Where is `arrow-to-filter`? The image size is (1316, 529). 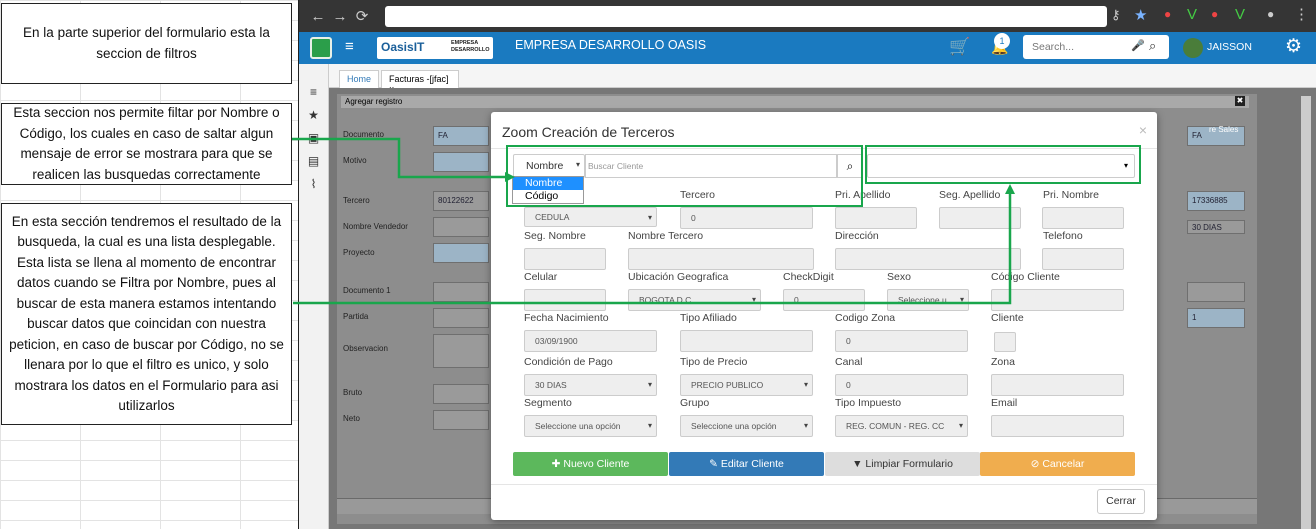 arrow-to-filter is located at coordinates (398, 158).